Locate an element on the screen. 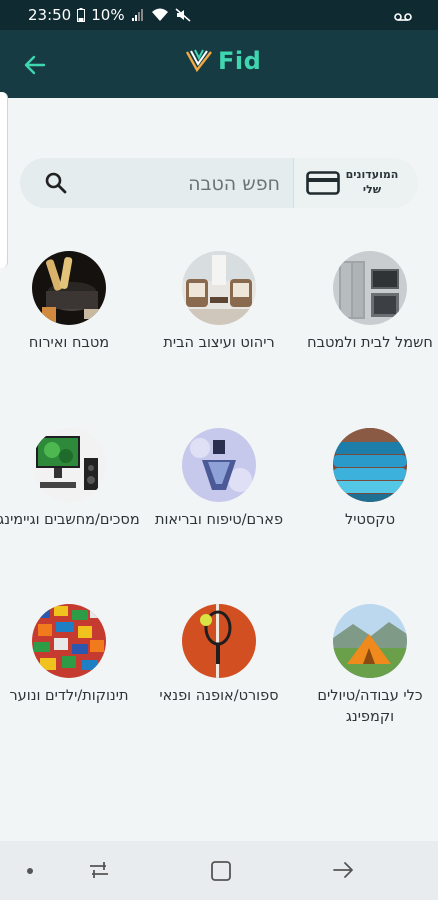 The height and width of the screenshot is (900, 438). back-nav-icon is located at coordinates (344, 870).